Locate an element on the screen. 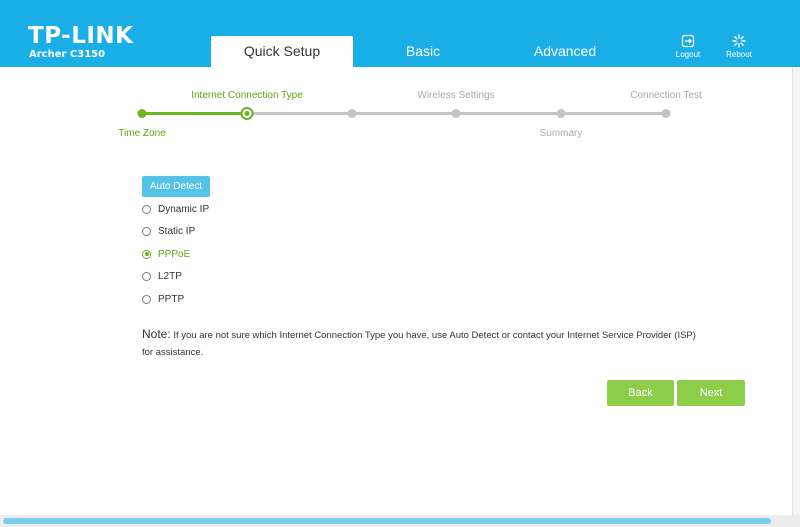 Image resolution: width=800 pixels, height=527 pixels. step-dot is located at coordinates (352, 113).